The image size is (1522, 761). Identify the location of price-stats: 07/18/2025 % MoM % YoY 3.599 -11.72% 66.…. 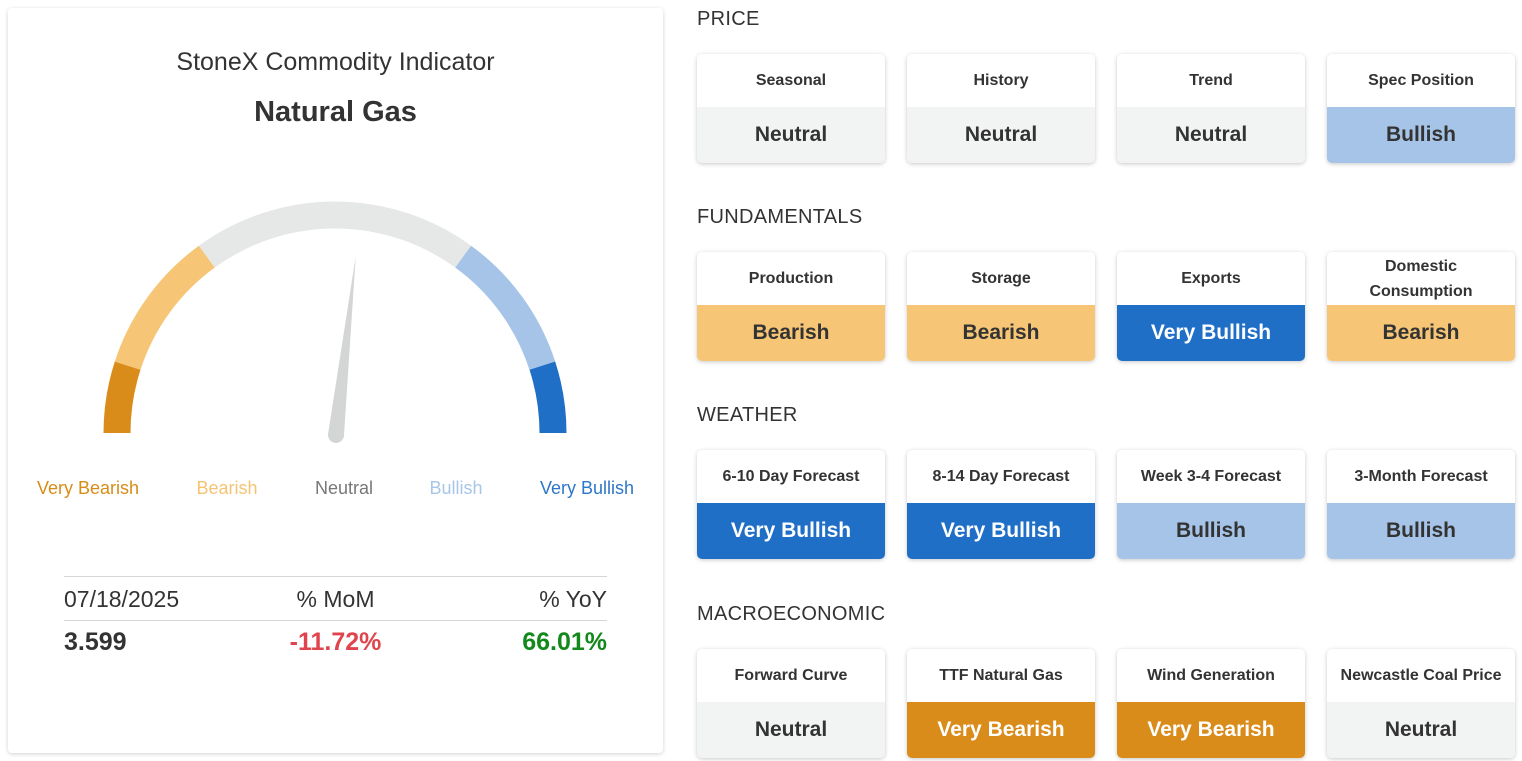
(335, 620).